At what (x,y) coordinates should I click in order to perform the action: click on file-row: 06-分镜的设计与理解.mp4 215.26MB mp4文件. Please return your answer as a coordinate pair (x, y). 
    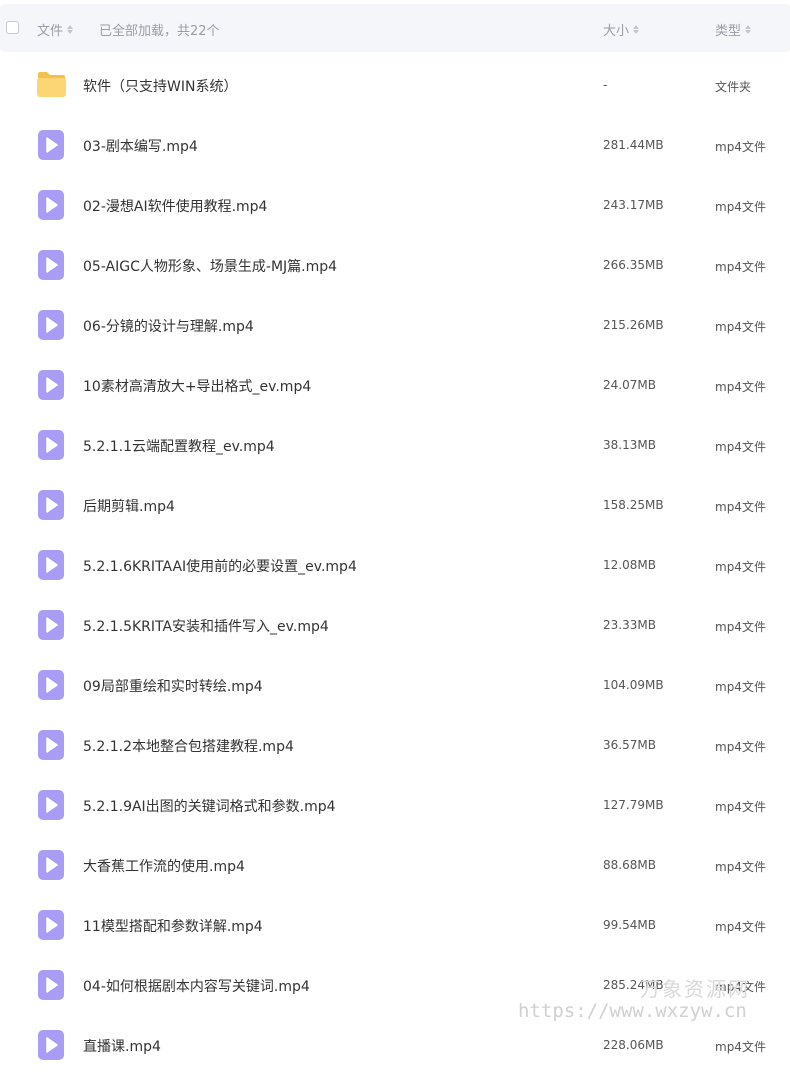
    Looking at the image, I should click on (395, 325).